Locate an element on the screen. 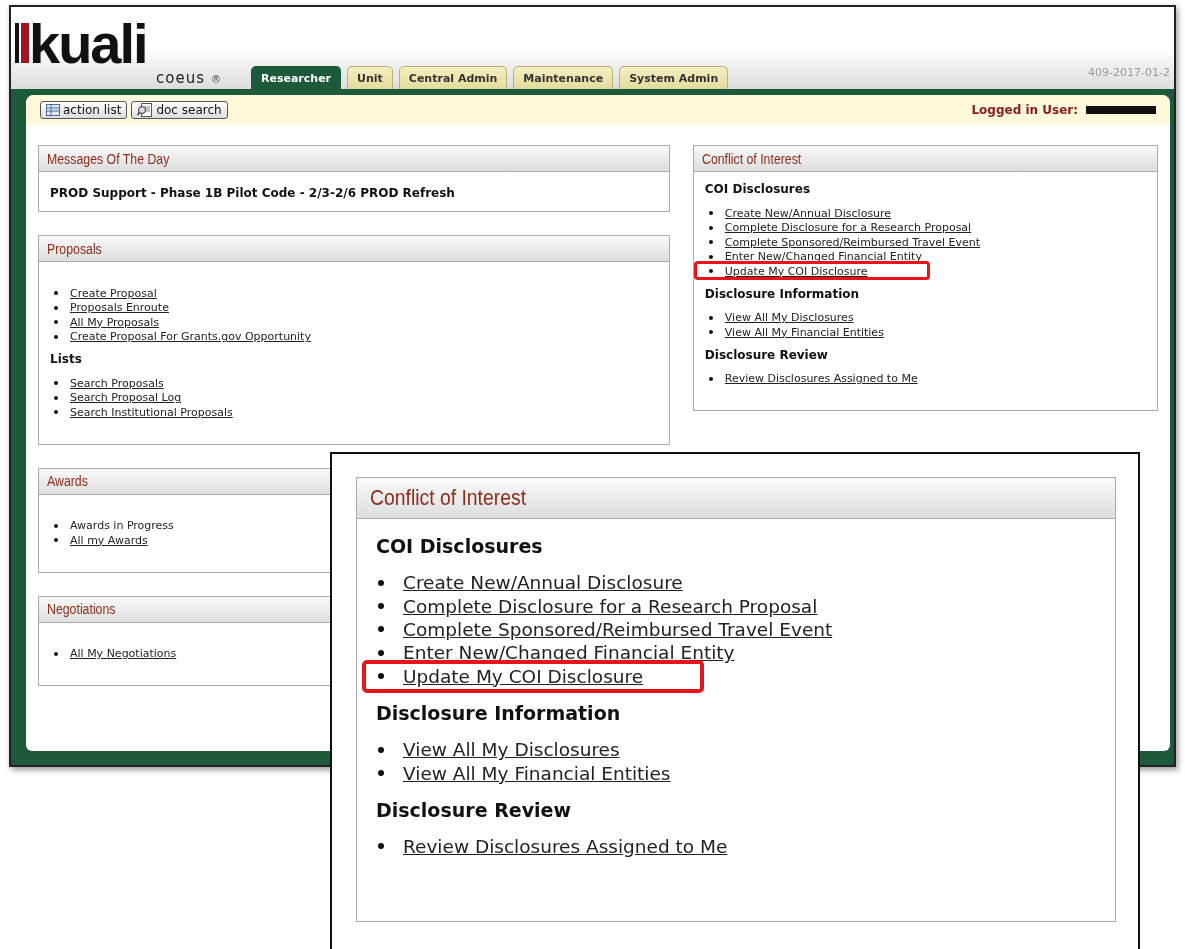  menu-link: Create Proposal For Grants.gov Opportunity is located at coordinates (190, 337).